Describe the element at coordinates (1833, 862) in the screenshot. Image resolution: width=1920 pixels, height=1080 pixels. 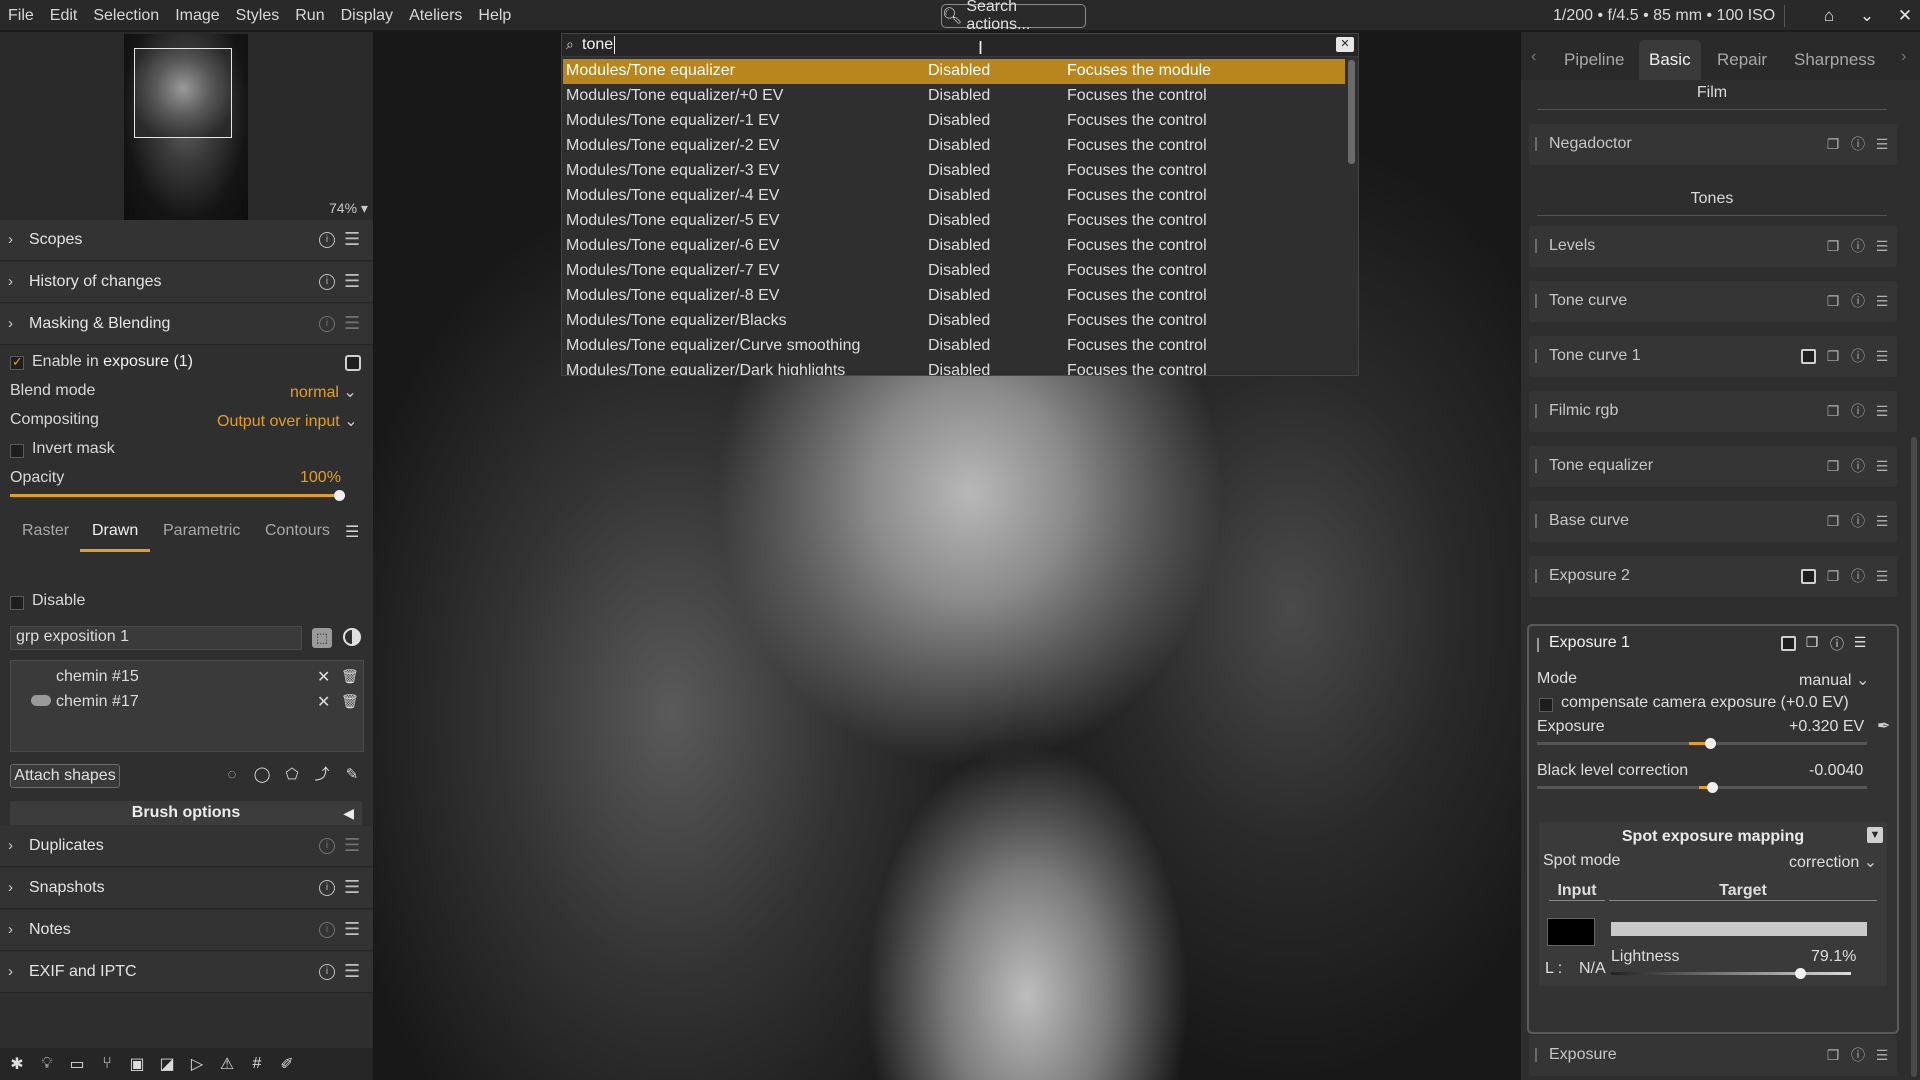
I see `spot-mode-select: correction ⌄` at that location.